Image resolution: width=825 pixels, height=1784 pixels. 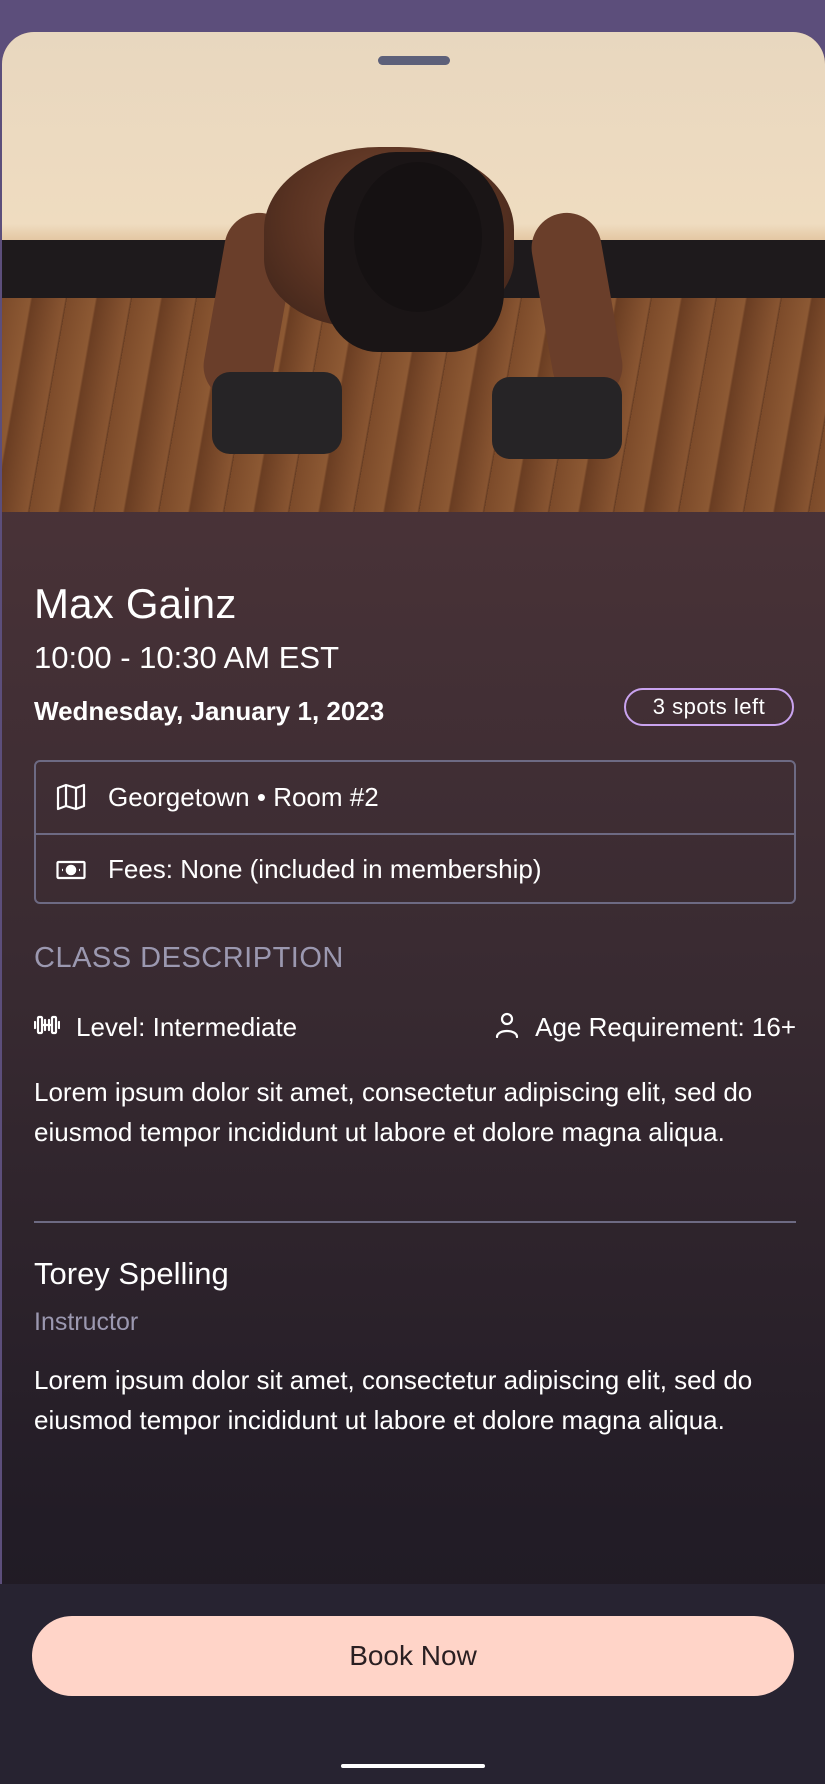 What do you see at coordinates (71, 870) in the screenshot?
I see `cash-icon` at bounding box center [71, 870].